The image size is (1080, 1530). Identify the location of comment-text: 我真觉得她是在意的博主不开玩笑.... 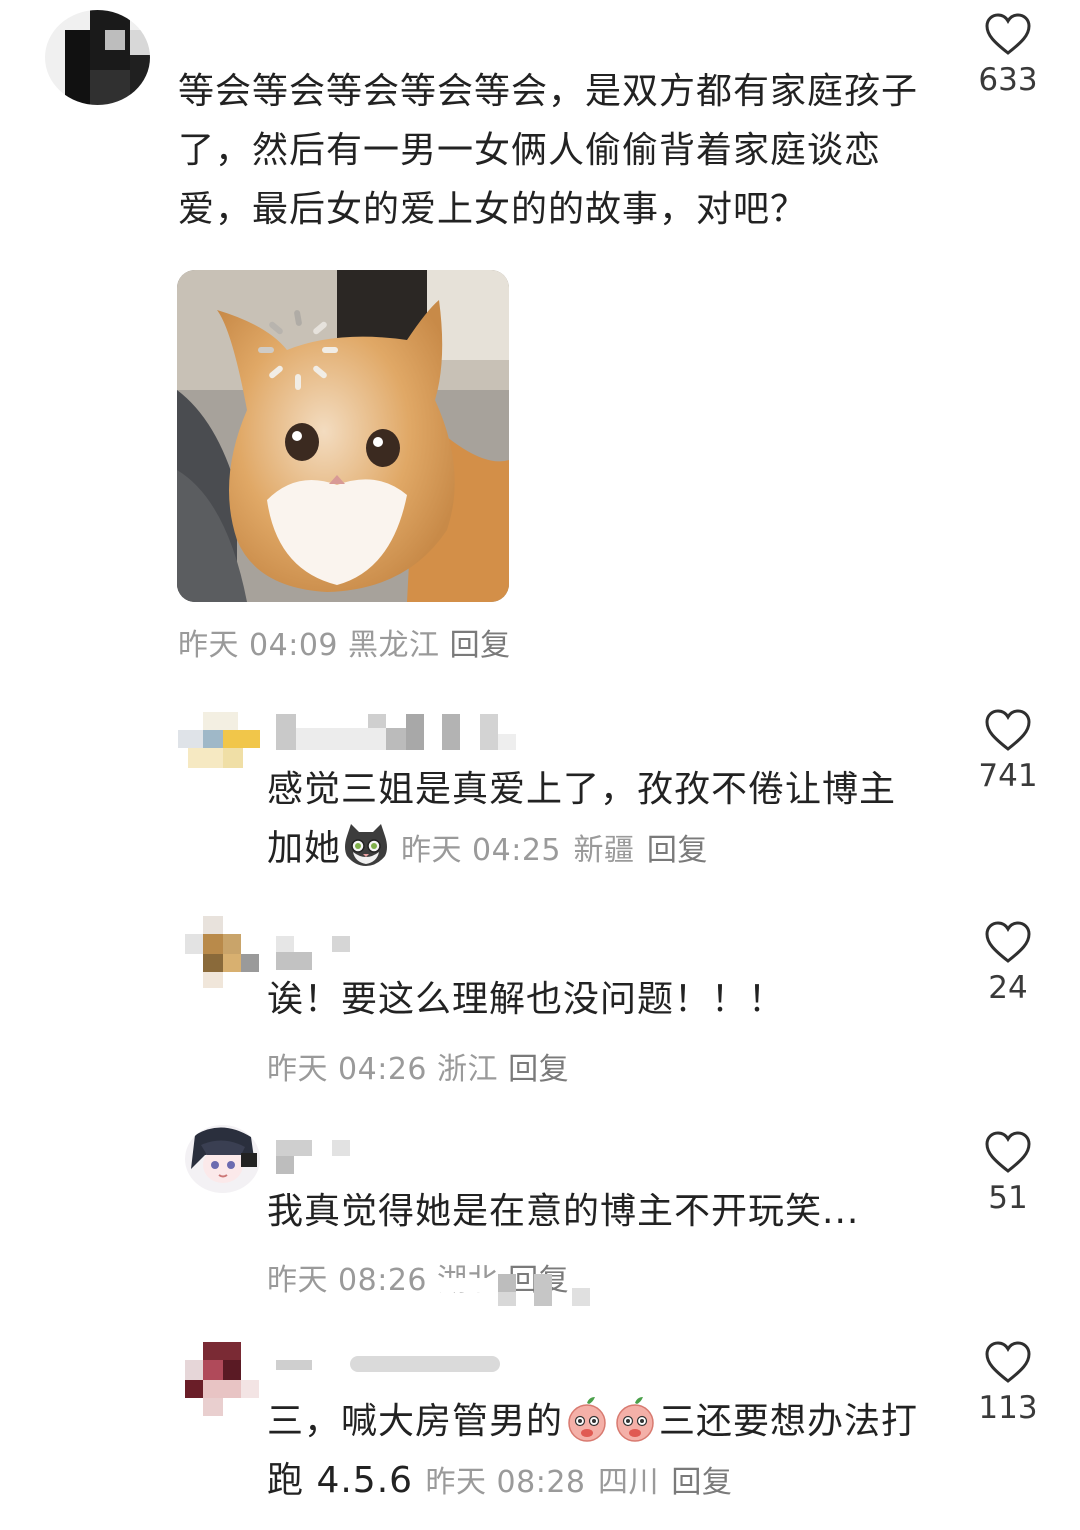
(563, 1211).